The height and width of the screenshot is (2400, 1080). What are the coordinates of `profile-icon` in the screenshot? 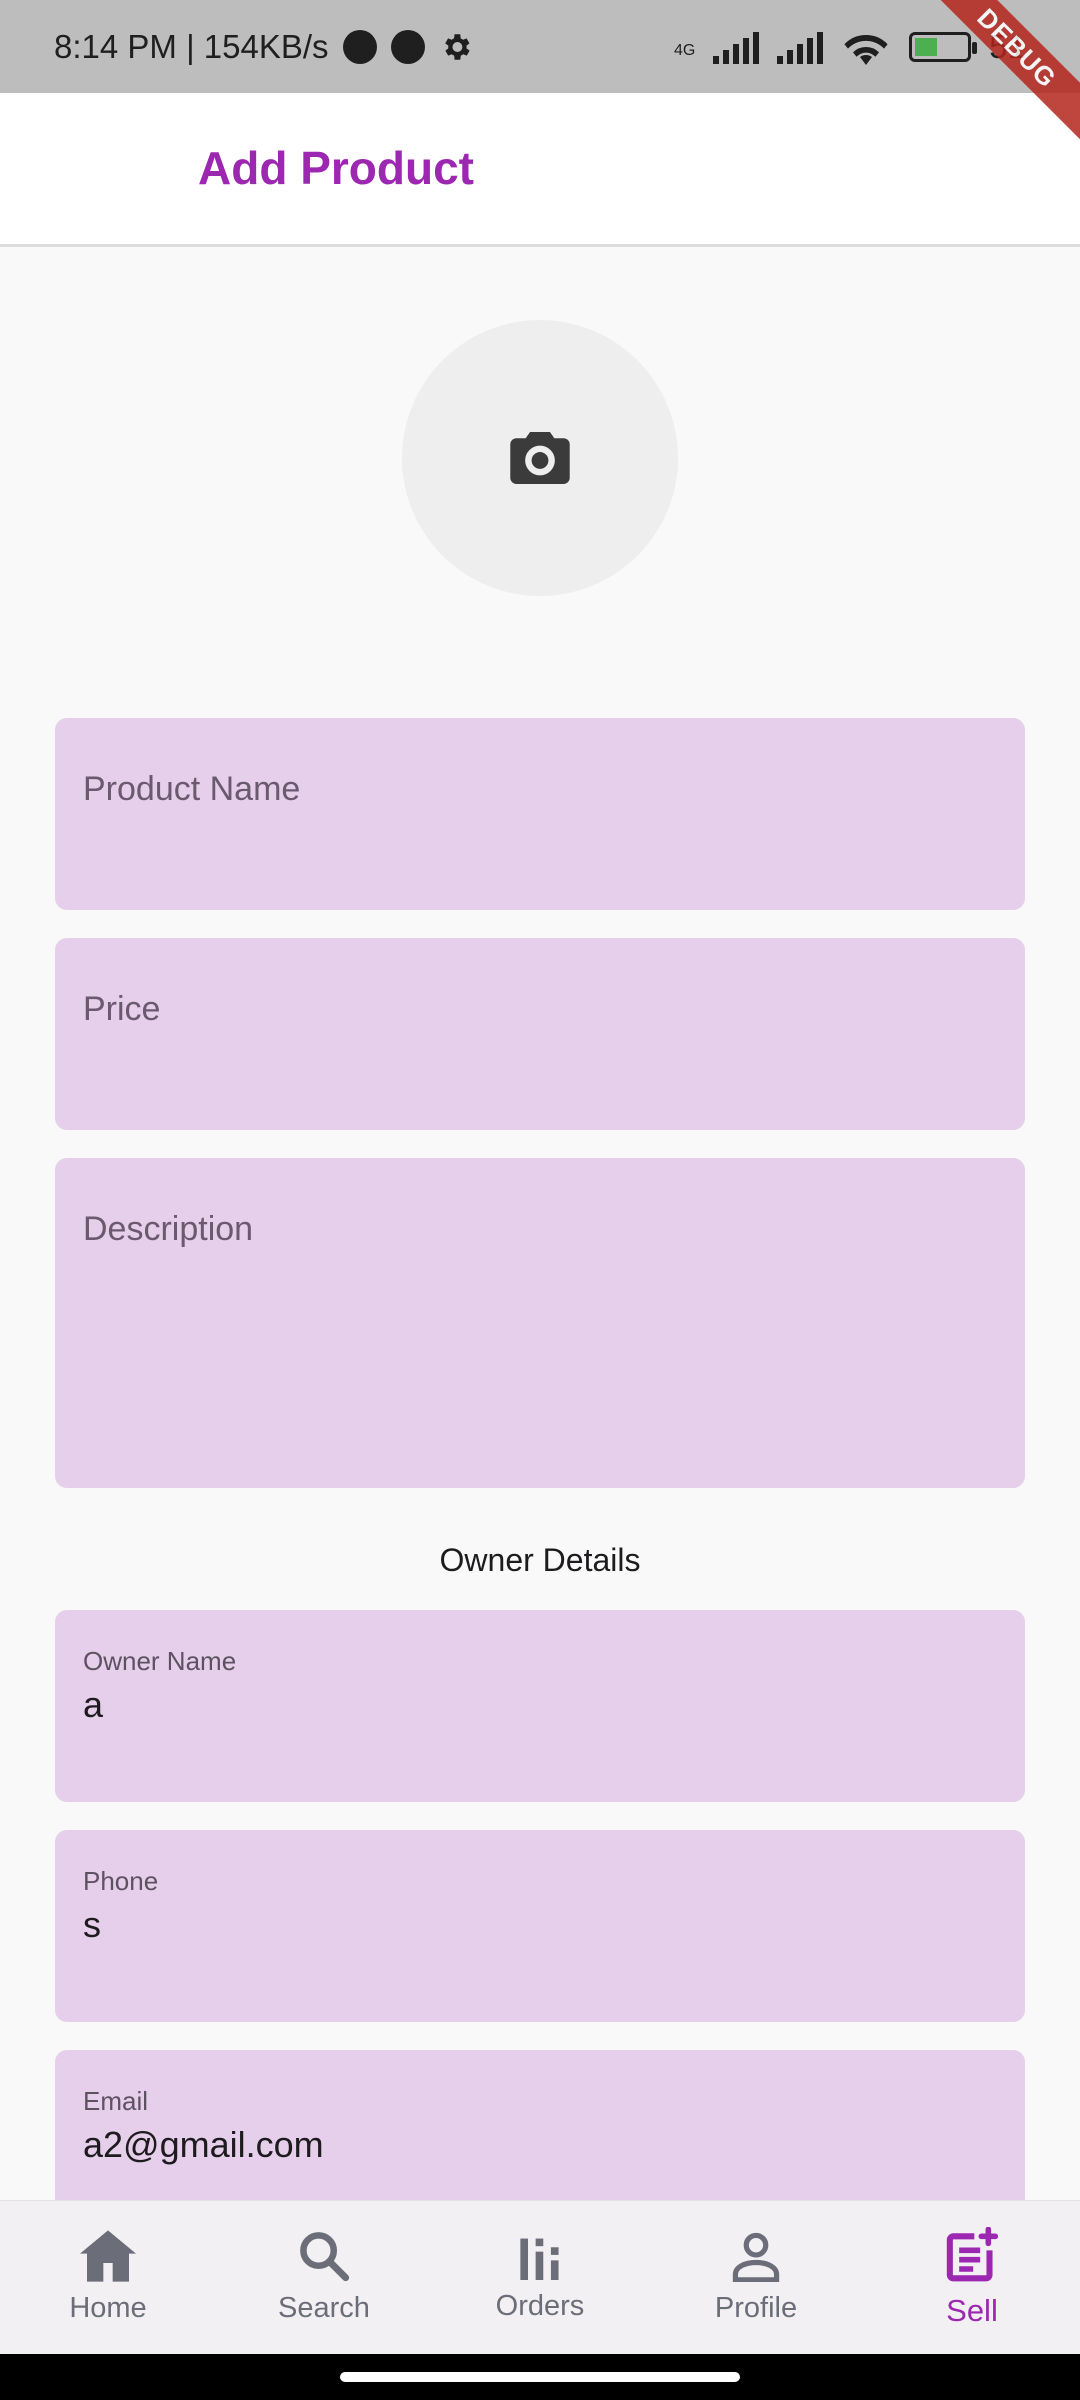 It's located at (756, 2257).